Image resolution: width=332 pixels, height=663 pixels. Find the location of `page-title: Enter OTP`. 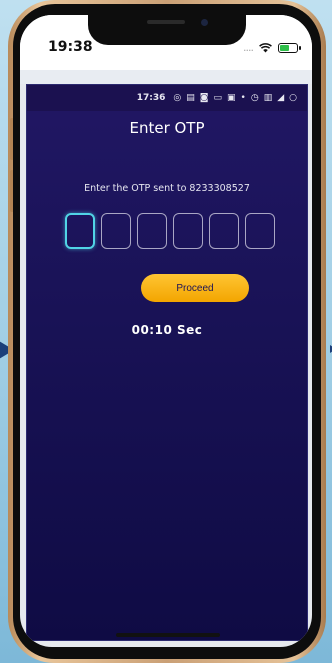

page-title: Enter OTP is located at coordinates (167, 128).